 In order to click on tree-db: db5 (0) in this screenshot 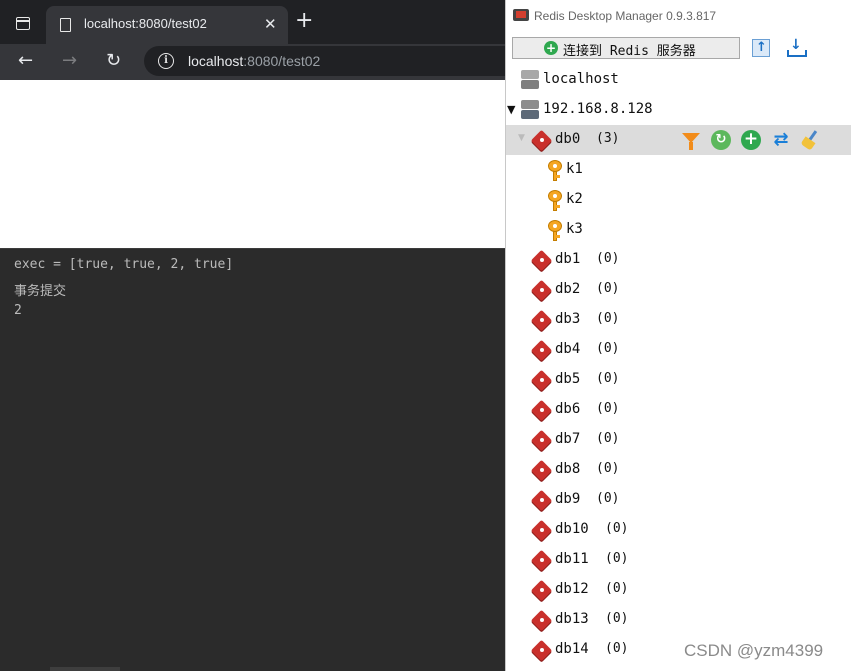, I will do `click(678, 380)`.